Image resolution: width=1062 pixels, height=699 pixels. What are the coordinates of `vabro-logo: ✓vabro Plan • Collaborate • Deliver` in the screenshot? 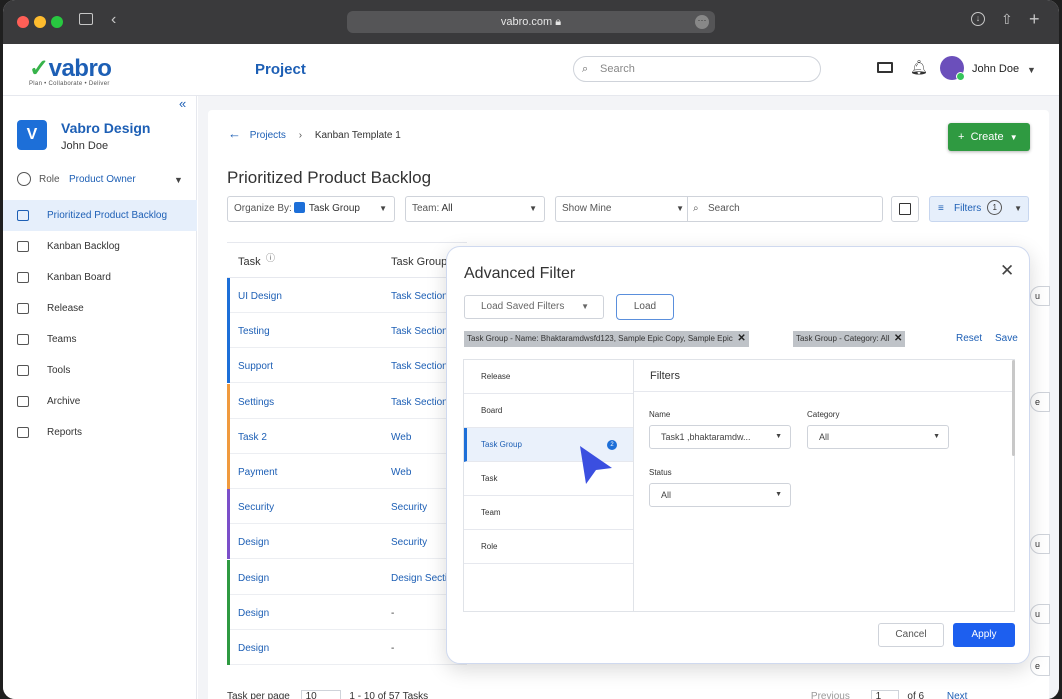 It's located at (70, 70).